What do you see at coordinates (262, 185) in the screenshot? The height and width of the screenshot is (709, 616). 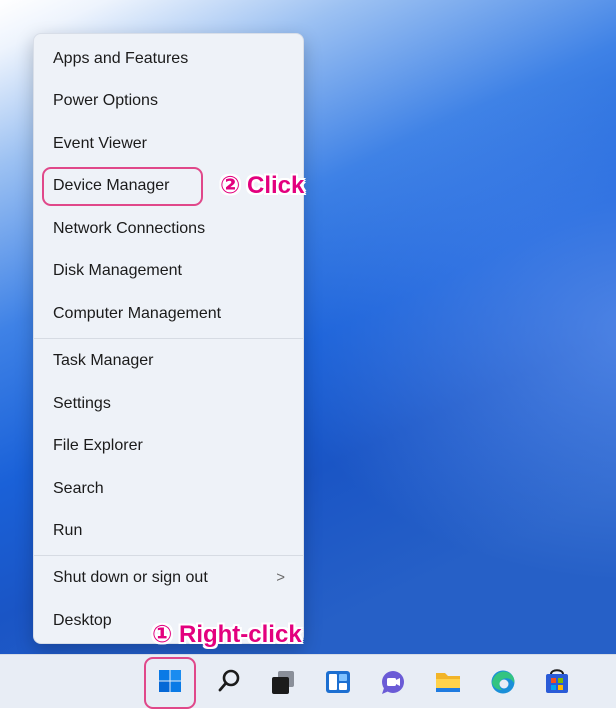 I see `annotation-step2-click: ② Click` at bounding box center [262, 185].